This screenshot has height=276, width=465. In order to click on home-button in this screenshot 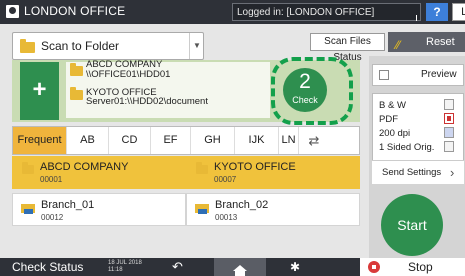, I will do `click(240, 267)`.